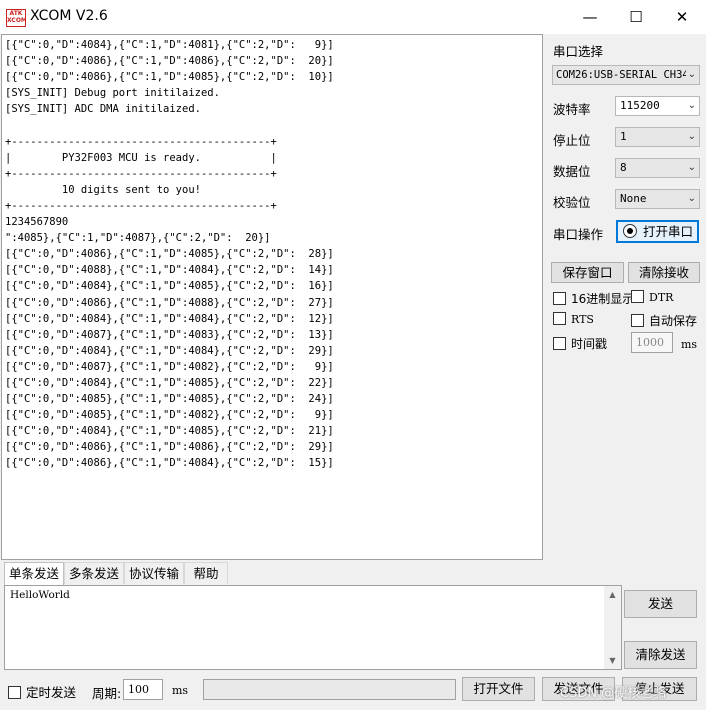 This screenshot has height=710, width=706. I want to click on timestamp-checkbox: 时间戳, so click(580, 343).